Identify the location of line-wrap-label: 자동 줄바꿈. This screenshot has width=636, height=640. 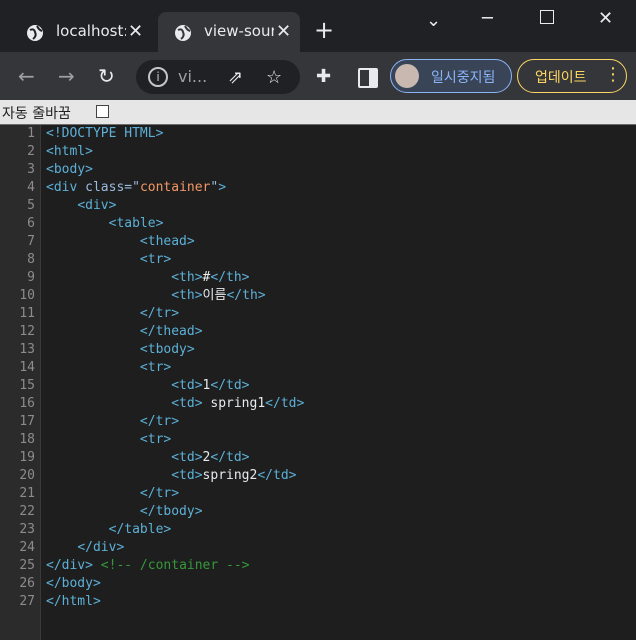
(36, 114).